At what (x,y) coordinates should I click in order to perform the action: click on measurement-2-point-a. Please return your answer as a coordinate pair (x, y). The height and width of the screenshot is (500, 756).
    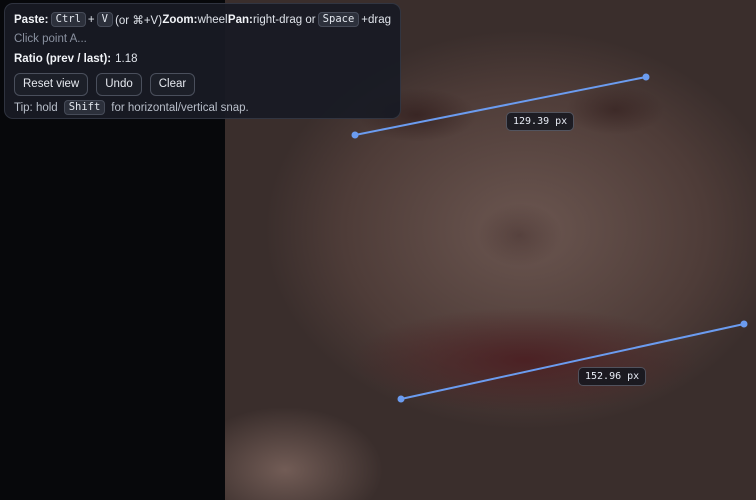
    Looking at the image, I should click on (401, 399).